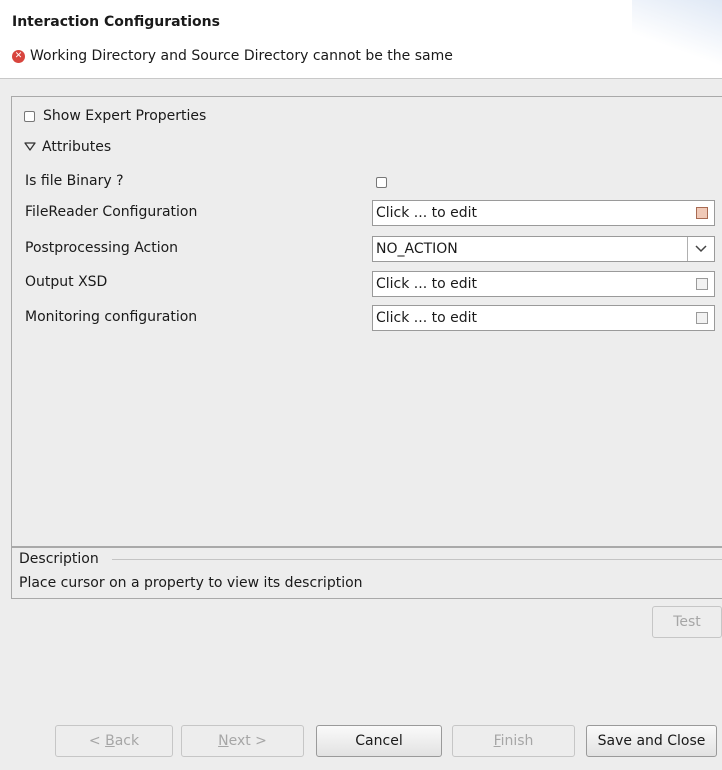 The image size is (722, 770). Describe the element at coordinates (417, 559) in the screenshot. I see `description-divider` at that location.